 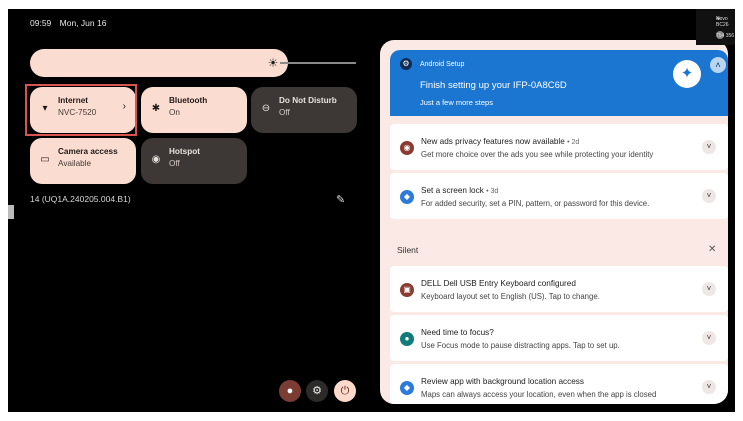 I want to click on tile-dnd-subtitle: Off, so click(x=284, y=112).